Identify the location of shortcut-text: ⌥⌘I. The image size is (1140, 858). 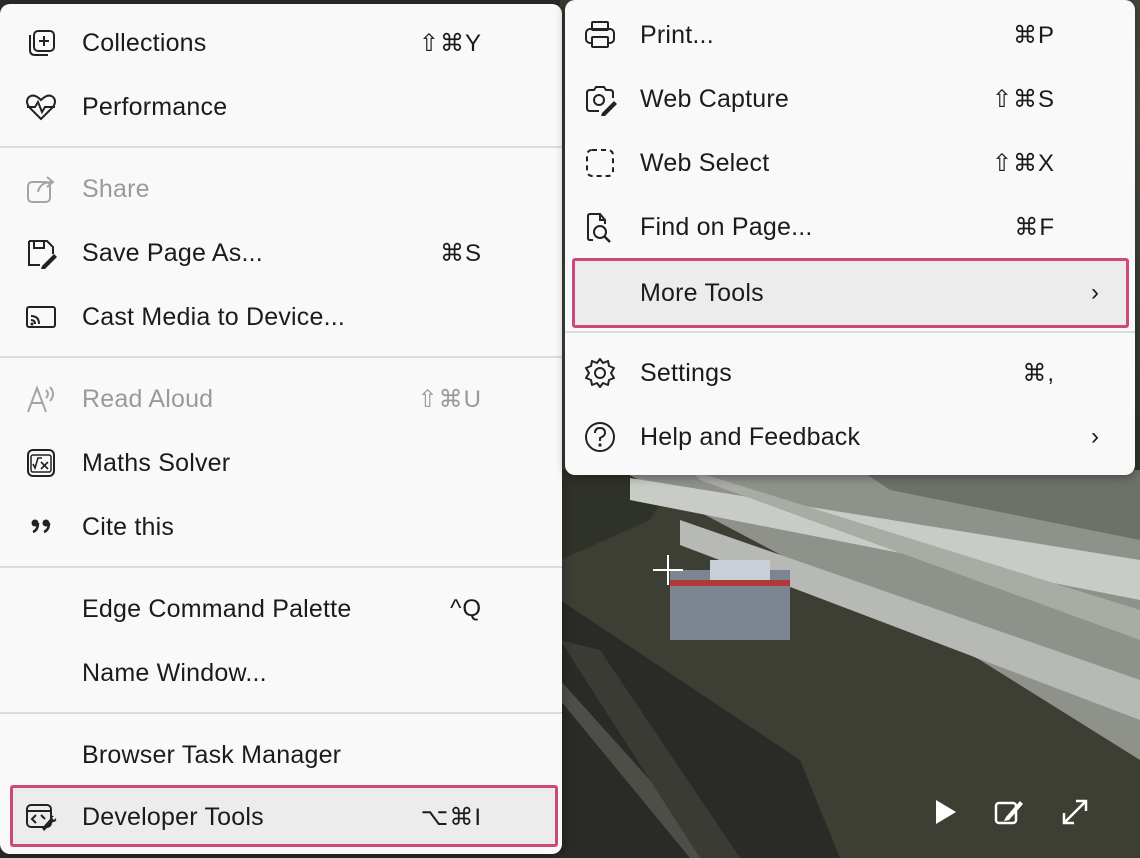
(451, 817).